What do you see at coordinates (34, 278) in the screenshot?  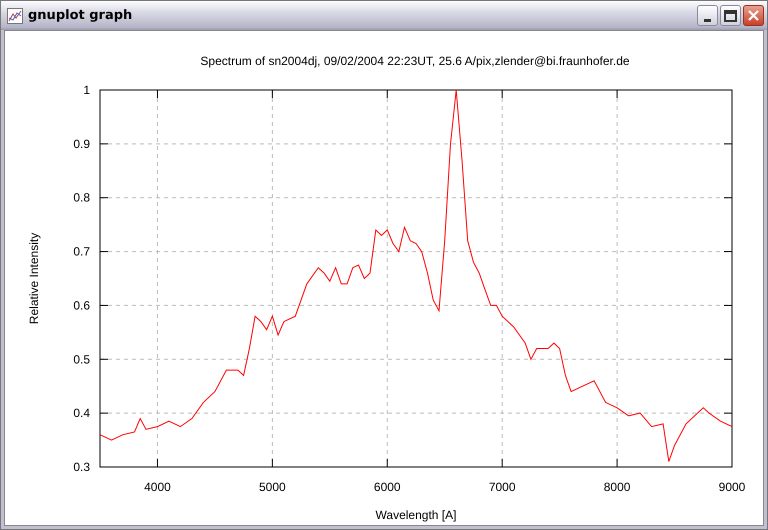 I see `y-axis-label: Relative Intensity` at bounding box center [34, 278].